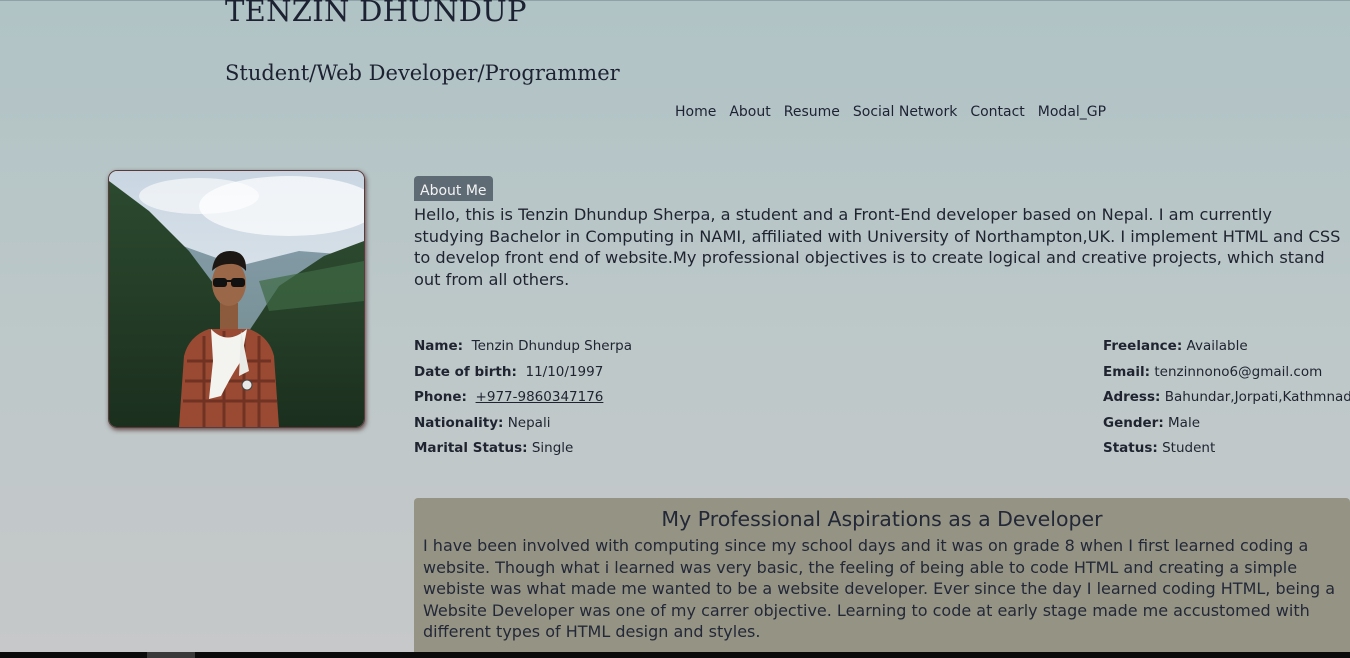 This screenshot has width=1350, height=658. Describe the element at coordinates (905, 112) in the screenshot. I see `nav-social-network: Social Network` at that location.